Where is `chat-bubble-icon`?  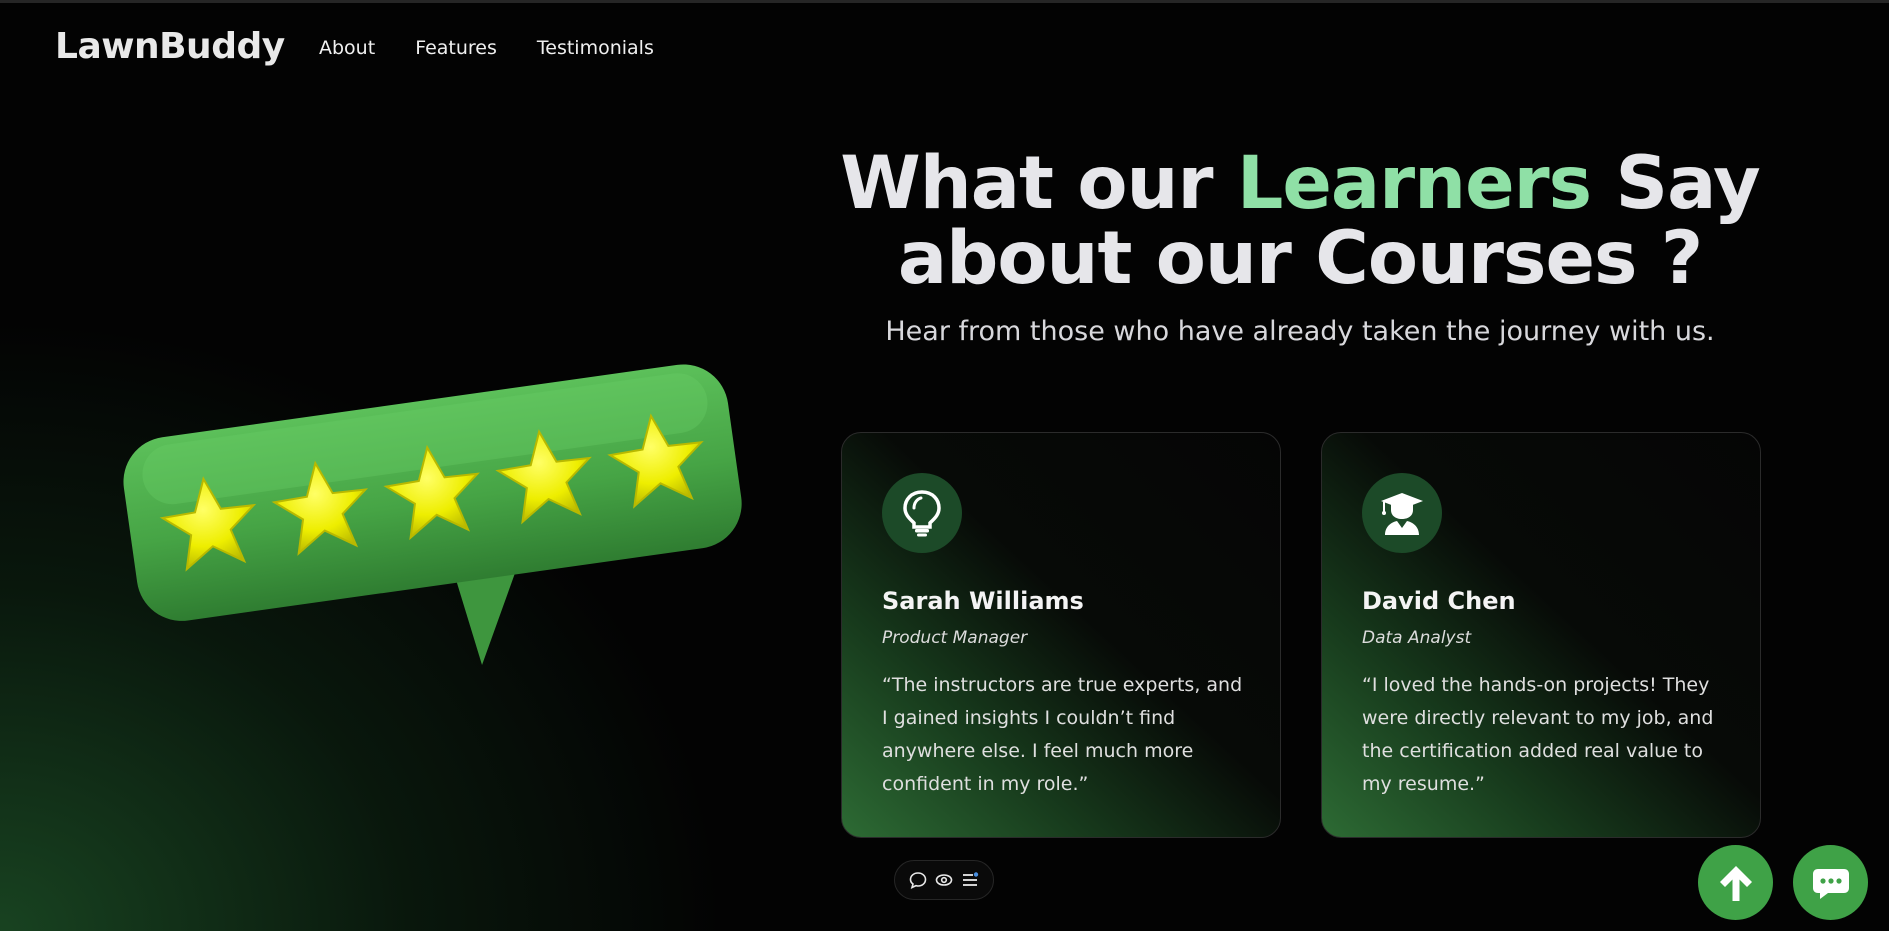 chat-bubble-icon is located at coordinates (1830, 883).